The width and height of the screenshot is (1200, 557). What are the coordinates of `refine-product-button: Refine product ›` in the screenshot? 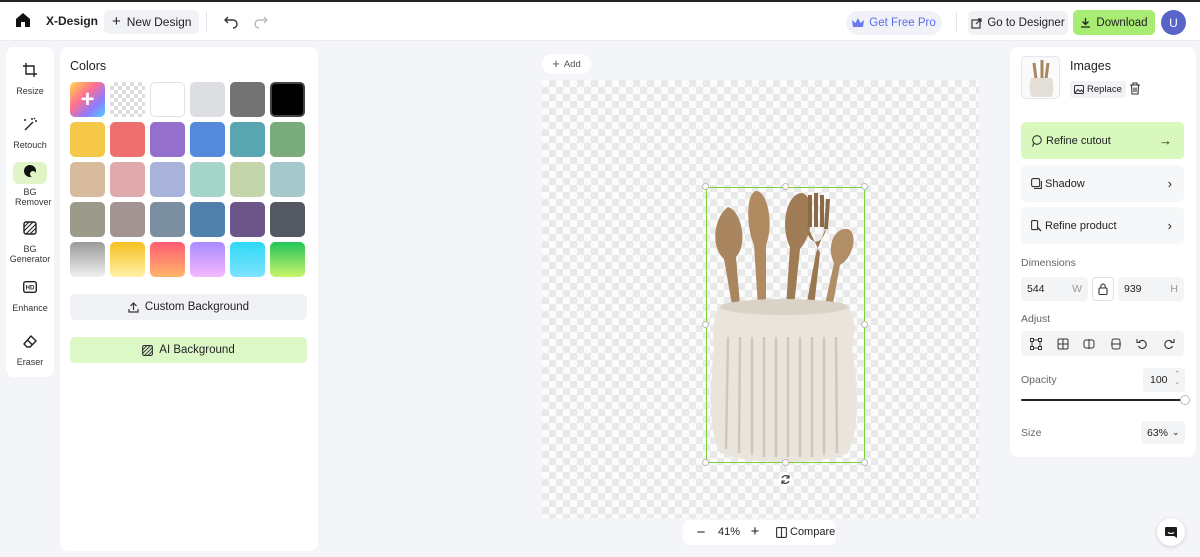 It's located at (1102, 225).